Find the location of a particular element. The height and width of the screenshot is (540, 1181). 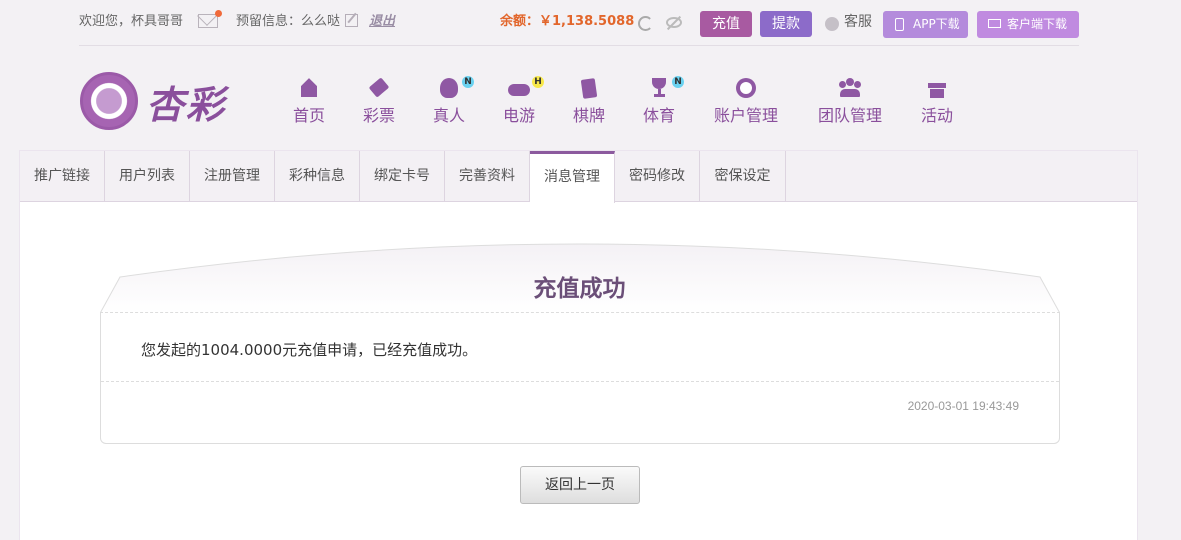

home-icon is located at coordinates (309, 88).